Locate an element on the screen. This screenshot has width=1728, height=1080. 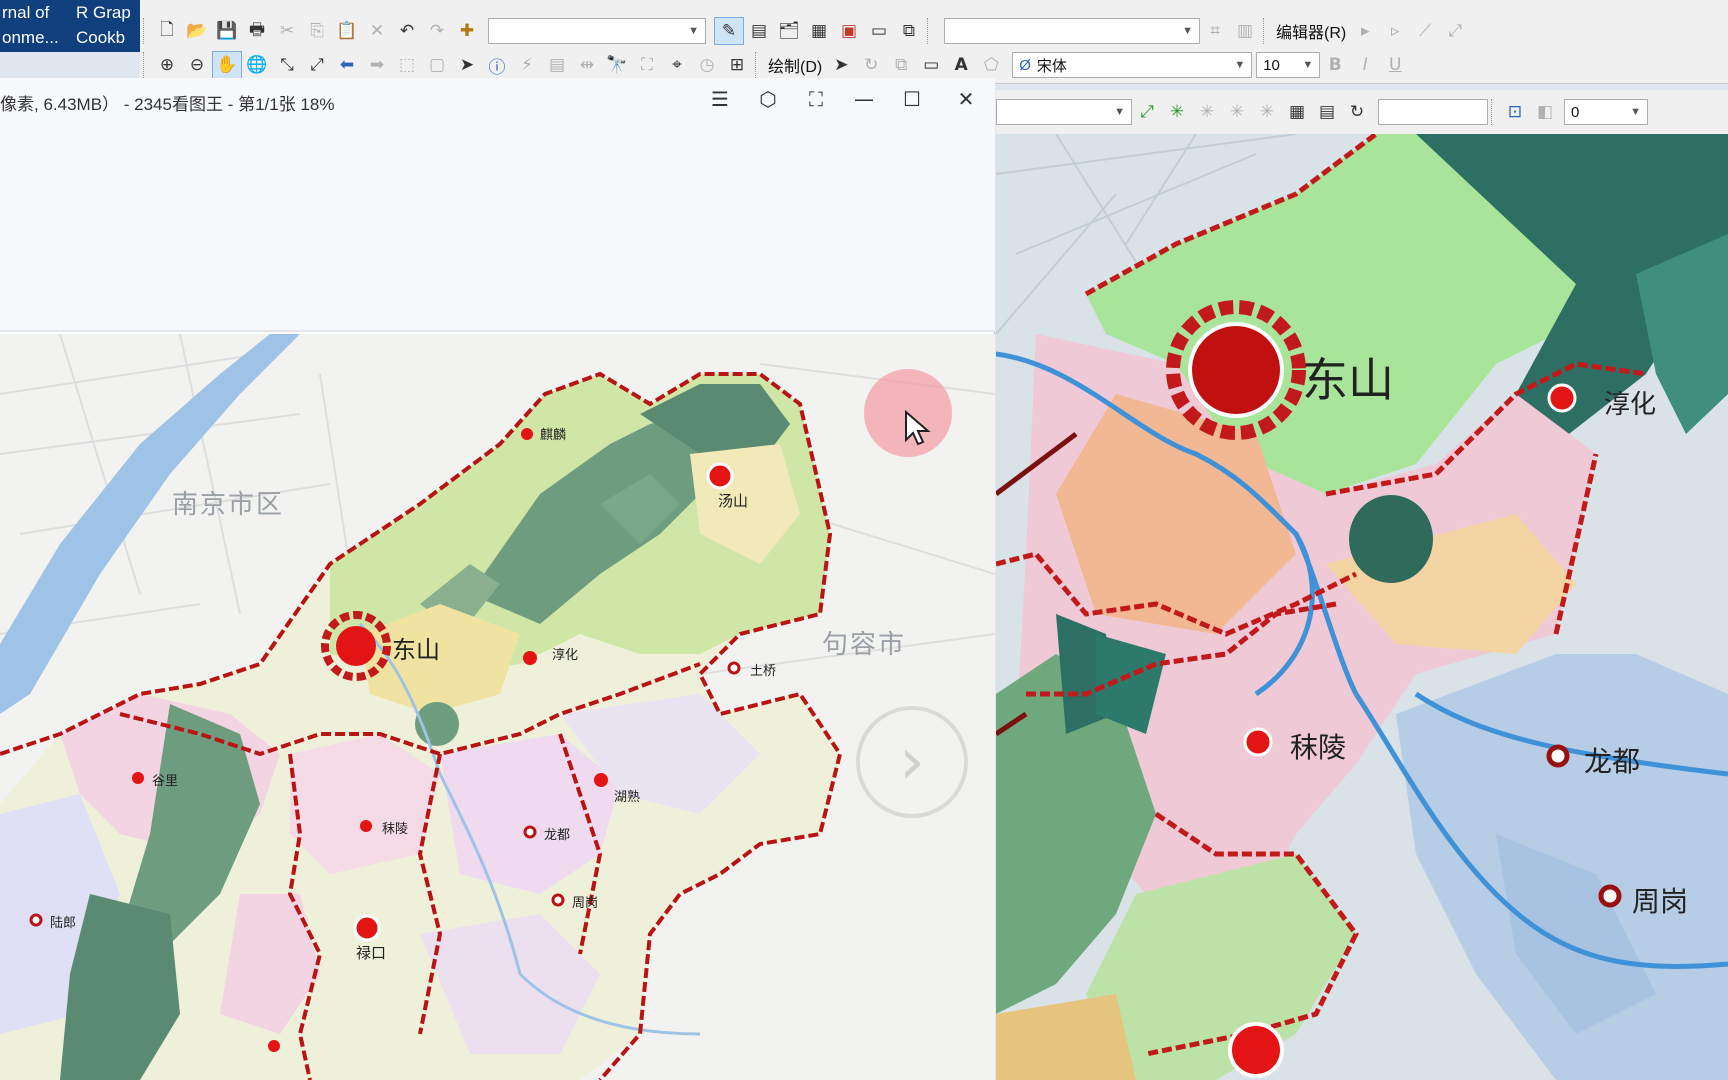
gis-toolbar-row-3: ▼ ⤢ ✳ ✳ ✳ ✳ ▦ ▤ ↻ ⊡ ◧ 0 ▼ is located at coordinates (1362, 112).